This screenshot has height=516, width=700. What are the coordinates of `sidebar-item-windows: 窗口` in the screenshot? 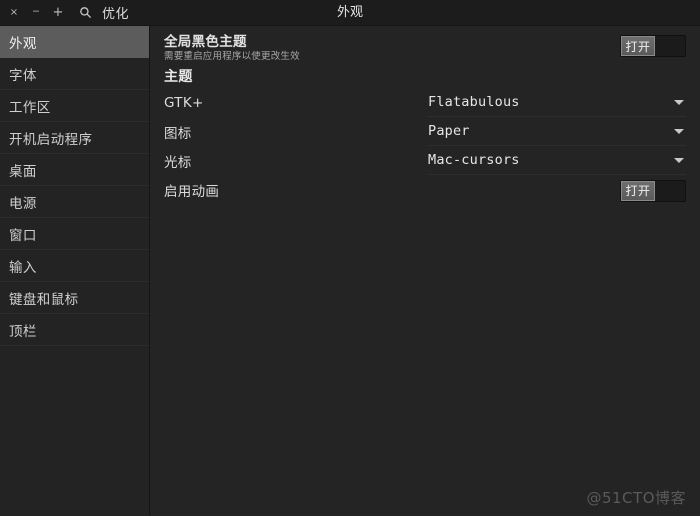 It's located at (74, 234).